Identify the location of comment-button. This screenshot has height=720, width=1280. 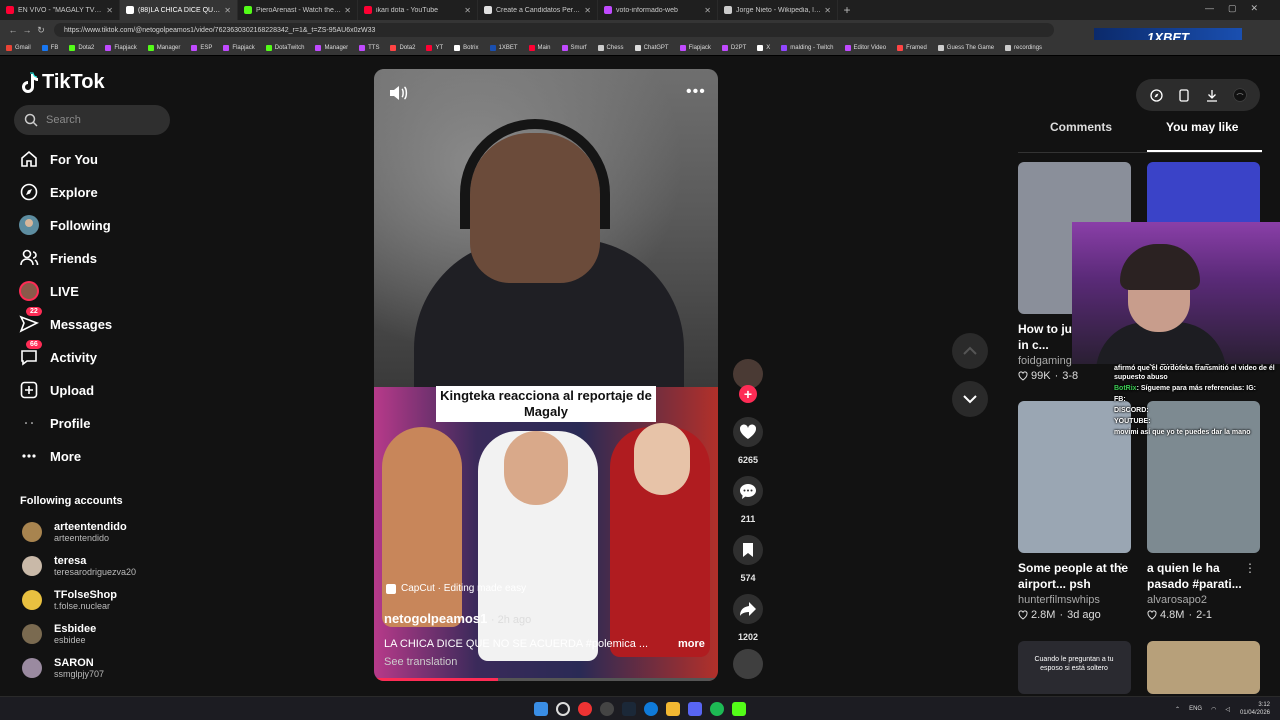
(748, 491).